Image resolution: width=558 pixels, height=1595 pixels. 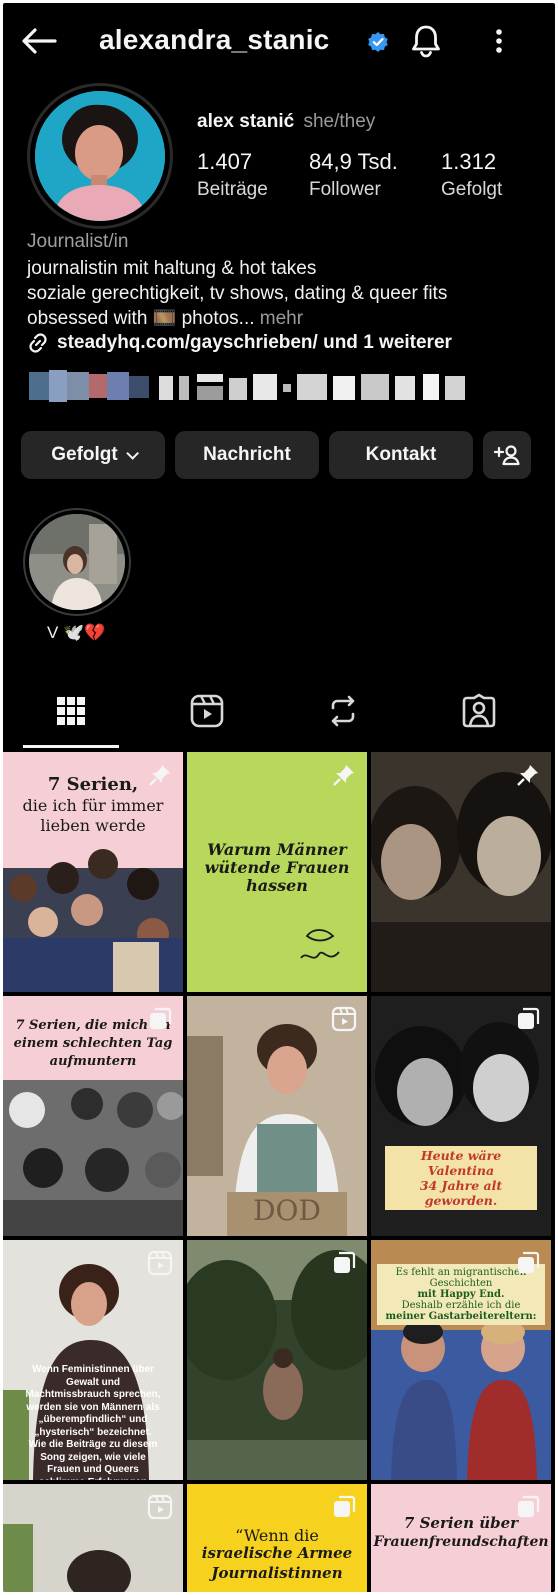 I want to click on post-text: lieben werde, so click(x=93, y=825).